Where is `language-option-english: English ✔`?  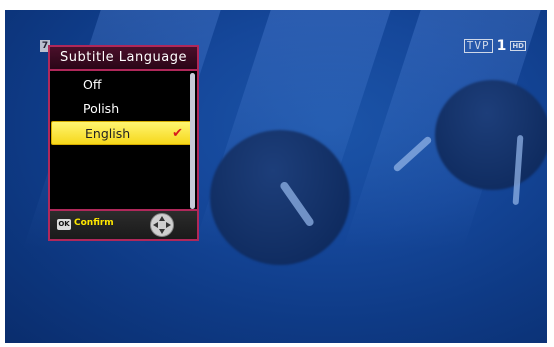
language-option-english: English ✔ is located at coordinates (121, 133).